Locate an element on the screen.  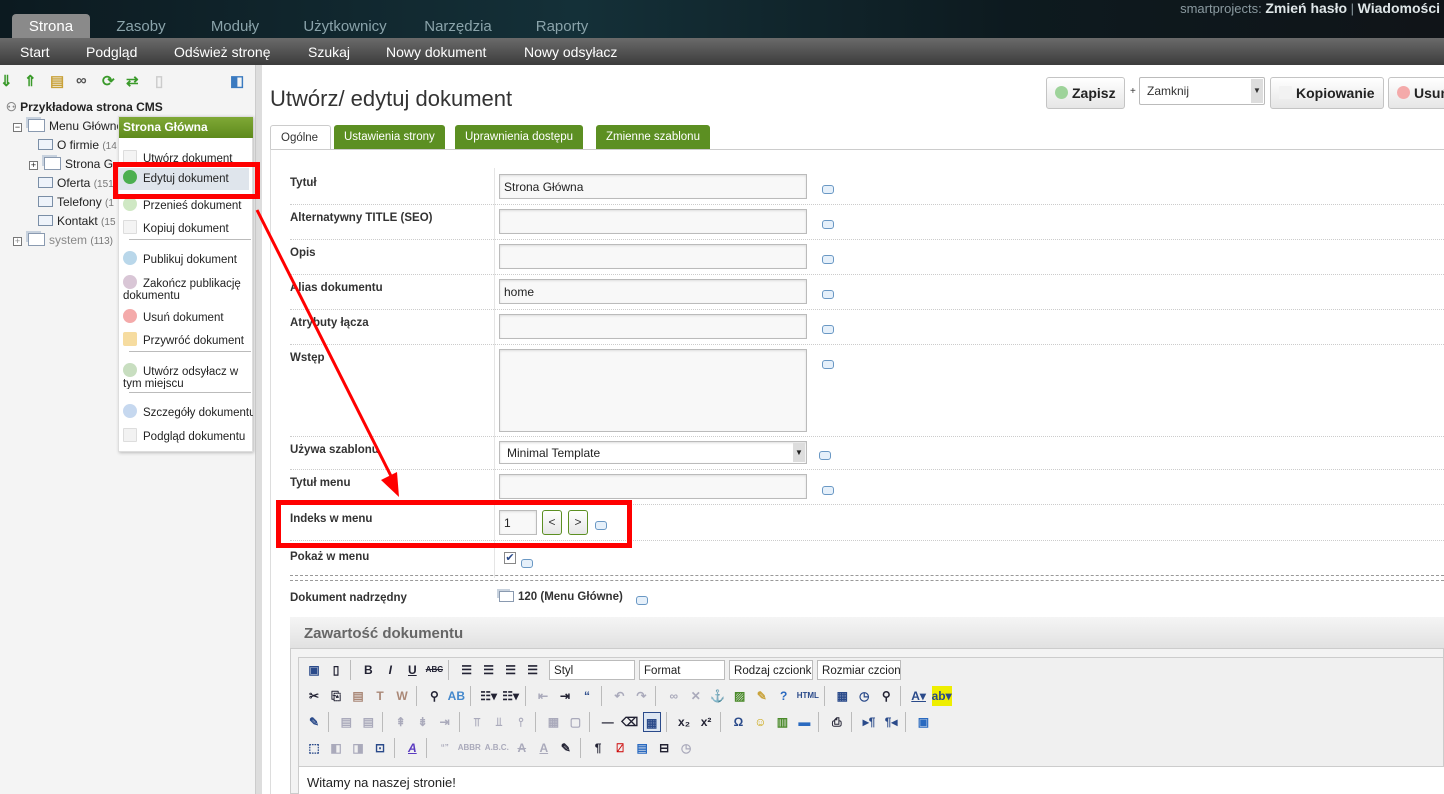
arrow-head is located at coordinates (390, 484).